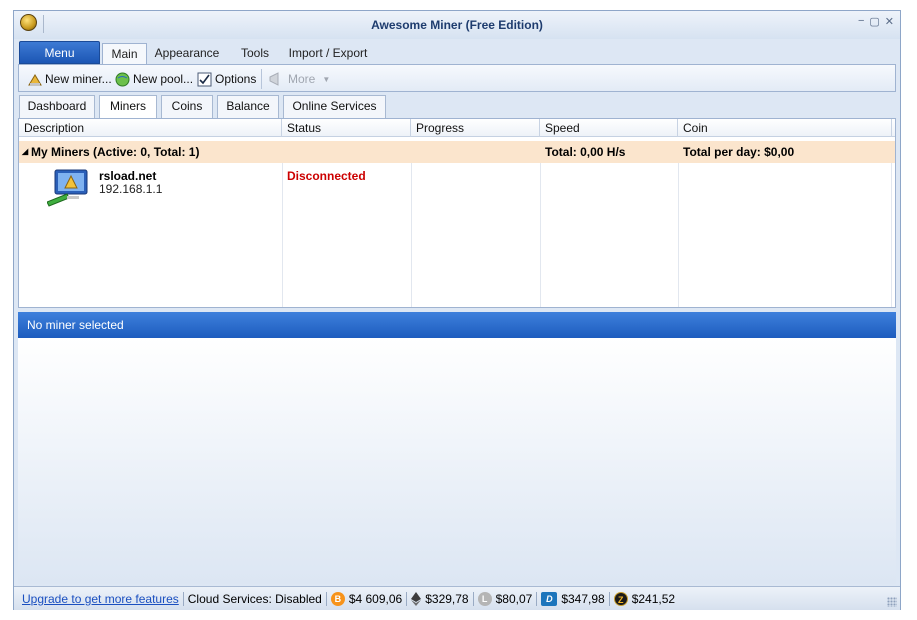  I want to click on more-label: More, so click(302, 79).